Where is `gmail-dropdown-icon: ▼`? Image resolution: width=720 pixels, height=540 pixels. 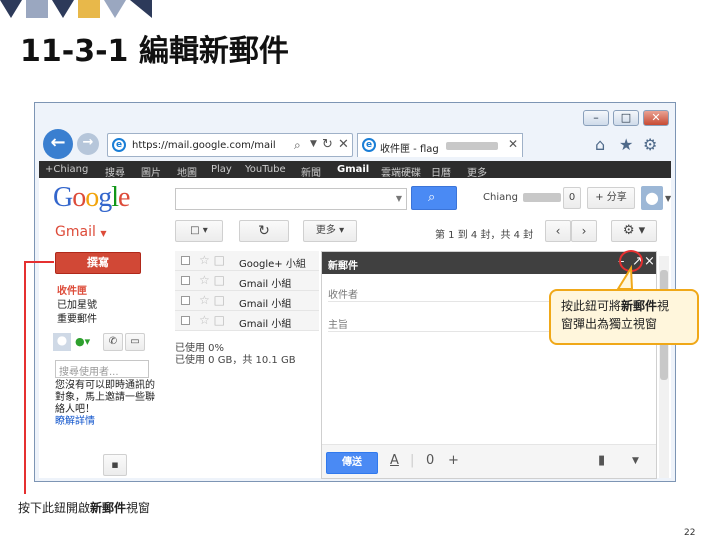 gmail-dropdown-icon: ▼ is located at coordinates (103, 233).